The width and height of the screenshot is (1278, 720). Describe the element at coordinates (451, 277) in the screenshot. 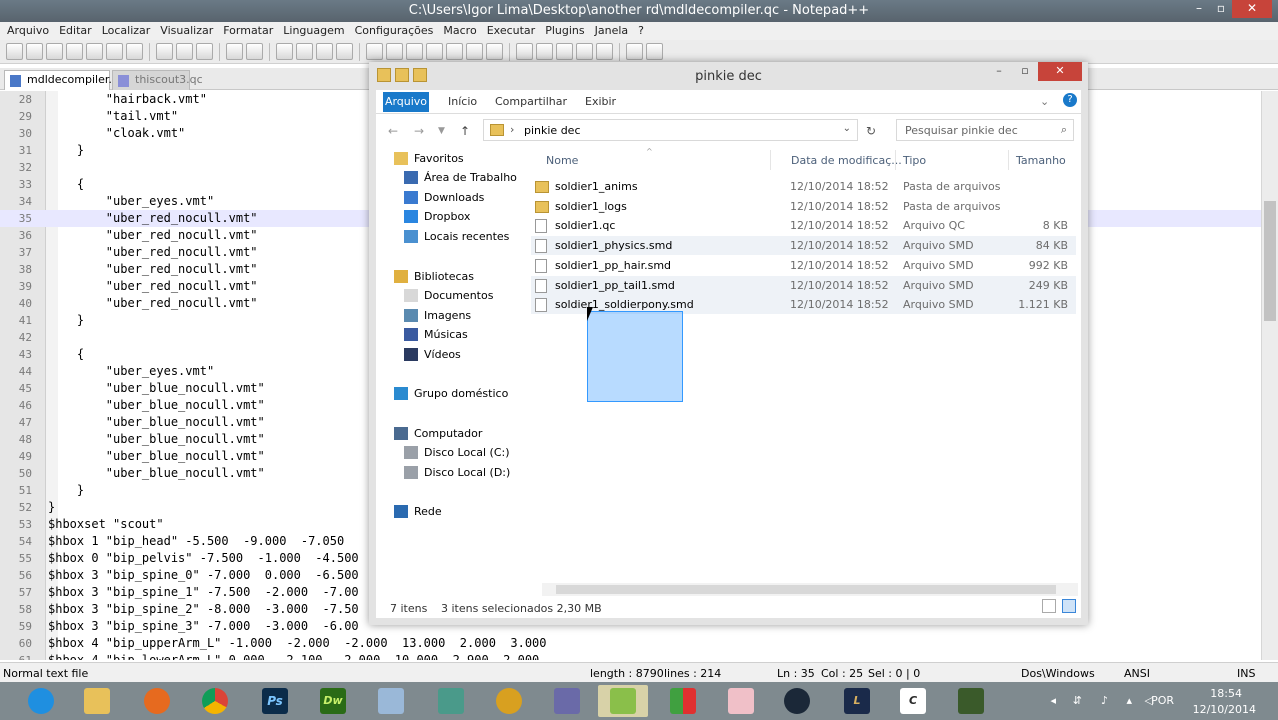

I see `nav-item: Bibliotecas` at that location.